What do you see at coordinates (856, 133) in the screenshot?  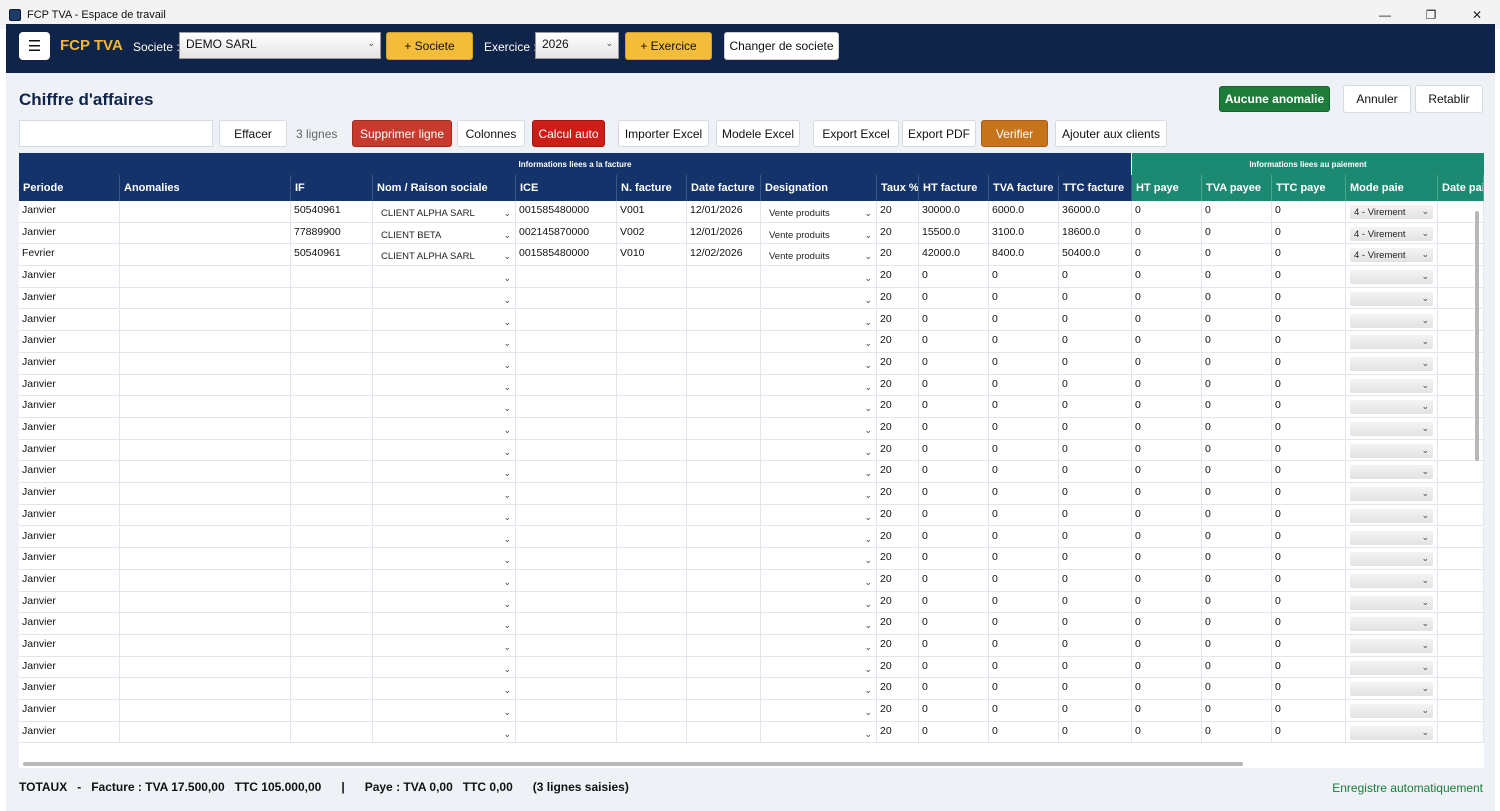 I see `export-excel-button: Export Excel` at bounding box center [856, 133].